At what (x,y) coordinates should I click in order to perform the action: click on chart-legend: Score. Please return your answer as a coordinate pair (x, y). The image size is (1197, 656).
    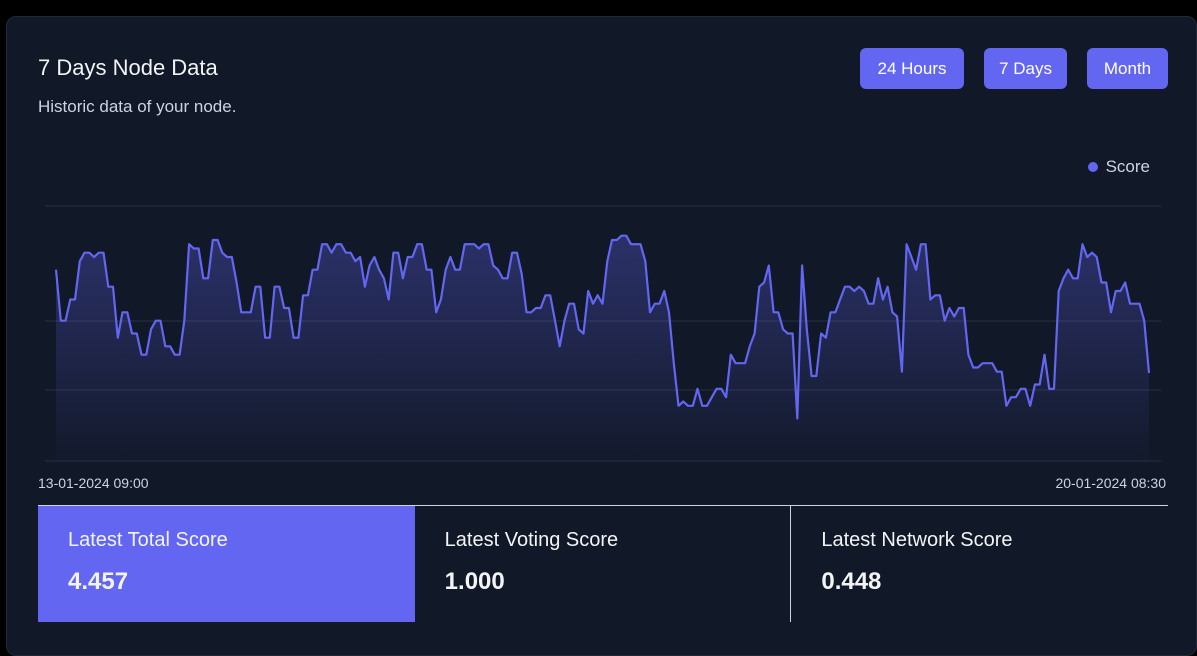
    Looking at the image, I should click on (1118, 167).